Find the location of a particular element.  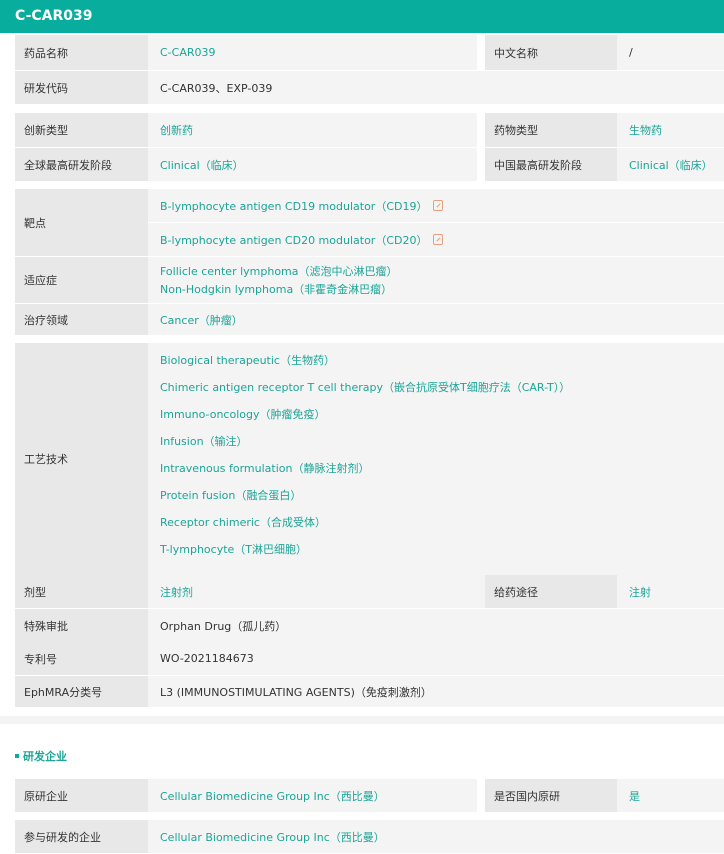

tech-link: Immuno-oncology（肿瘤免疫） is located at coordinates (242, 414).